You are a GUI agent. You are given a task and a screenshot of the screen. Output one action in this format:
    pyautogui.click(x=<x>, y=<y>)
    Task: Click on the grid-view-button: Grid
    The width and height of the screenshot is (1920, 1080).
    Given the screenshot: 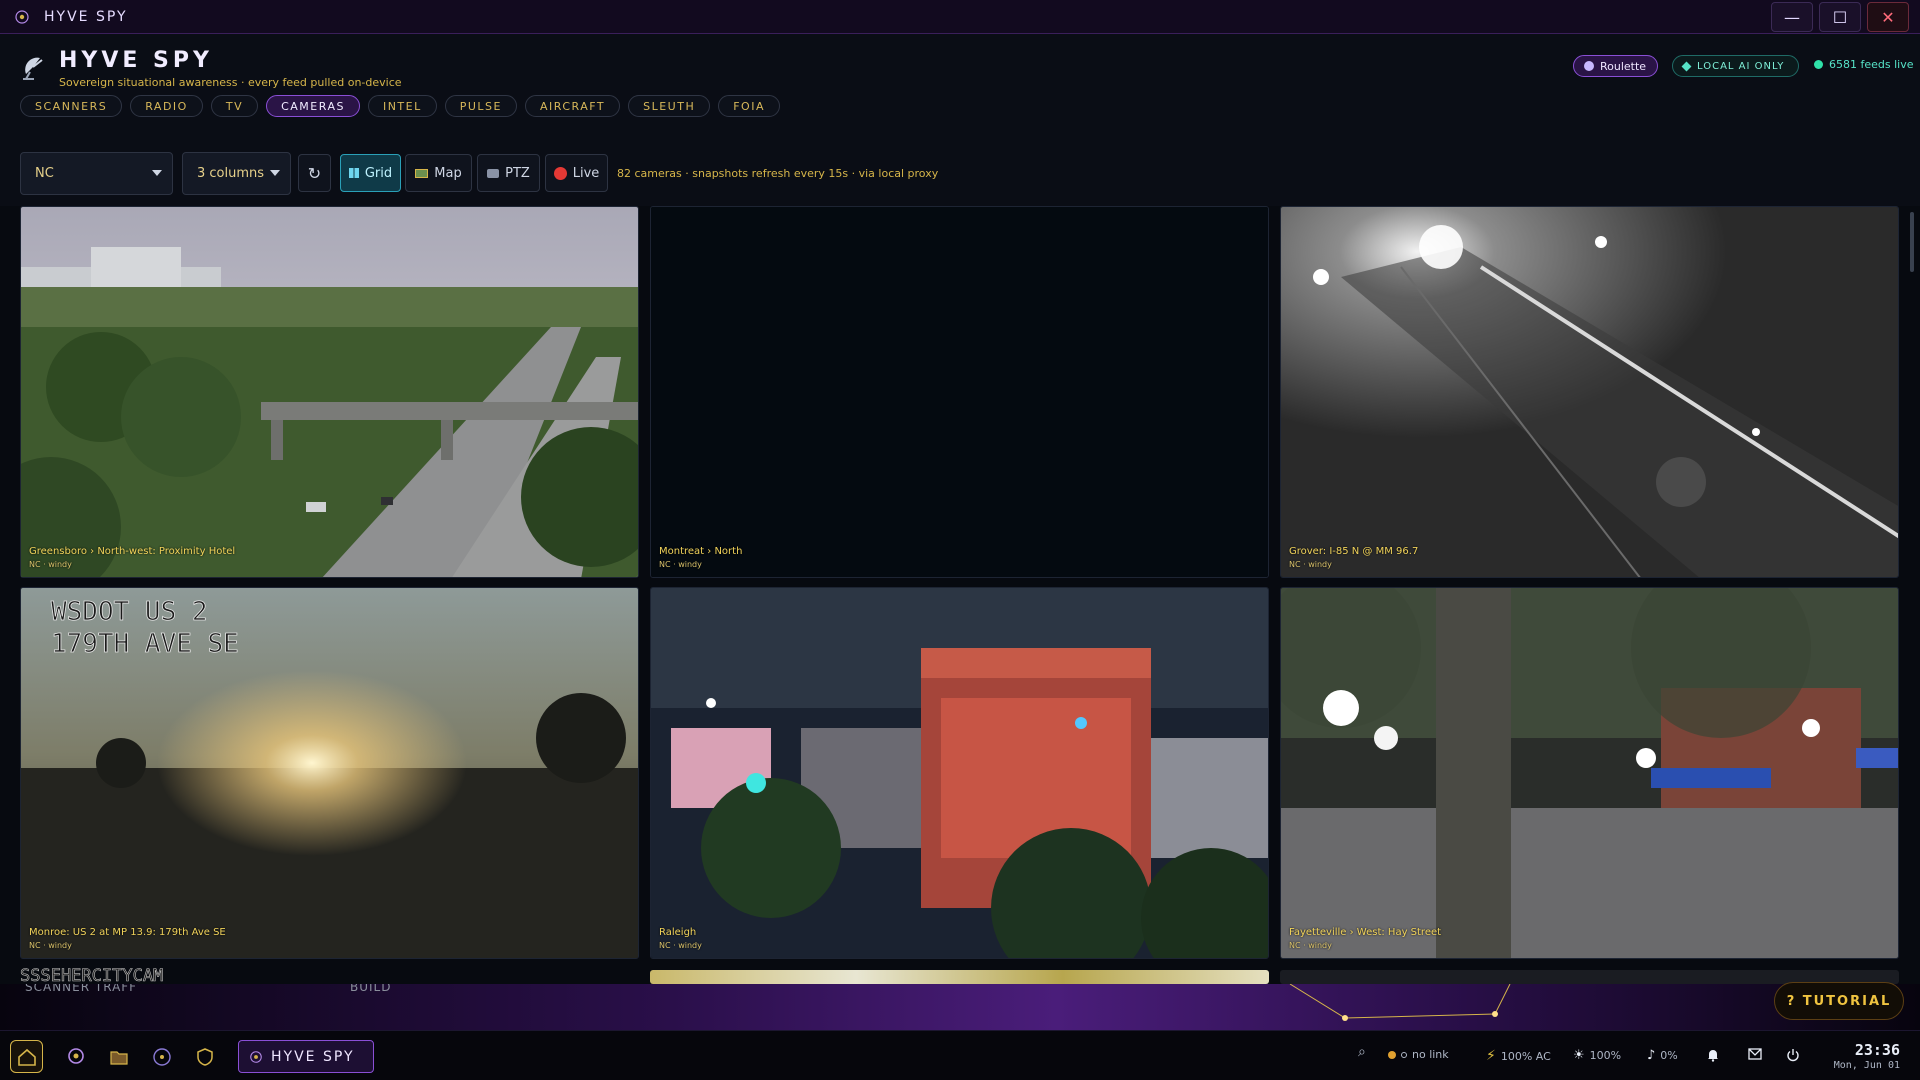 What is the action you would take?
    pyautogui.click(x=370, y=173)
    